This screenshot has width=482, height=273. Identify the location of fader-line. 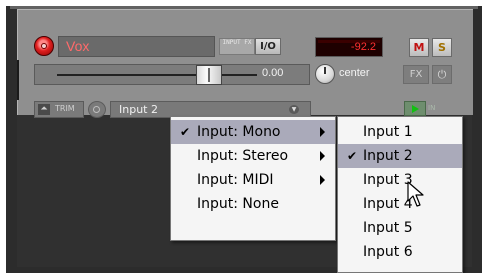
(157, 75).